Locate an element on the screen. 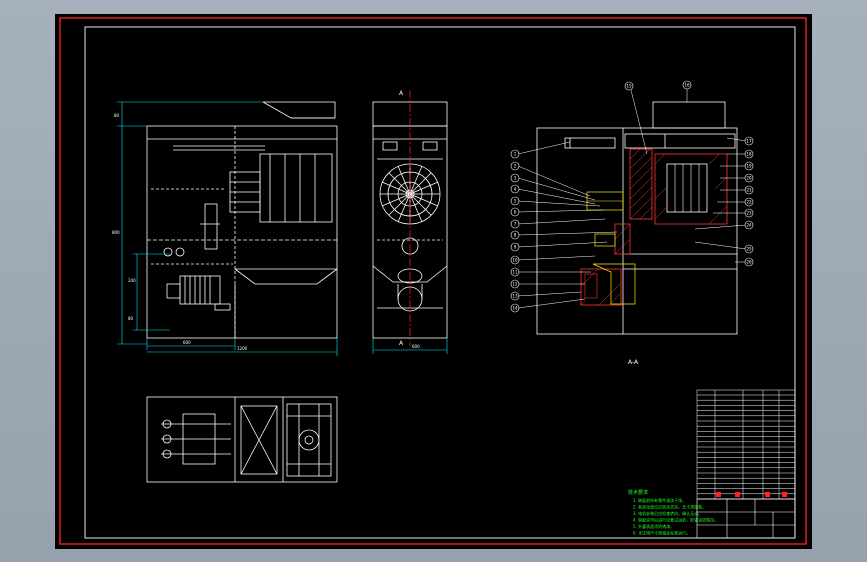 This screenshot has width=867, height=562. balloon-label: 18 is located at coordinates (749, 154).